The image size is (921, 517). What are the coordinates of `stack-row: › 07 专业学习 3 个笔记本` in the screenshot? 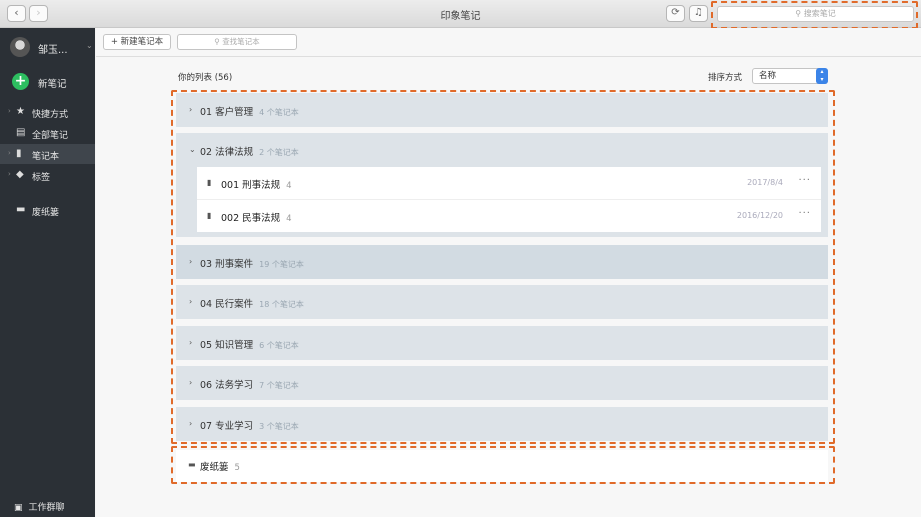 It's located at (502, 424).